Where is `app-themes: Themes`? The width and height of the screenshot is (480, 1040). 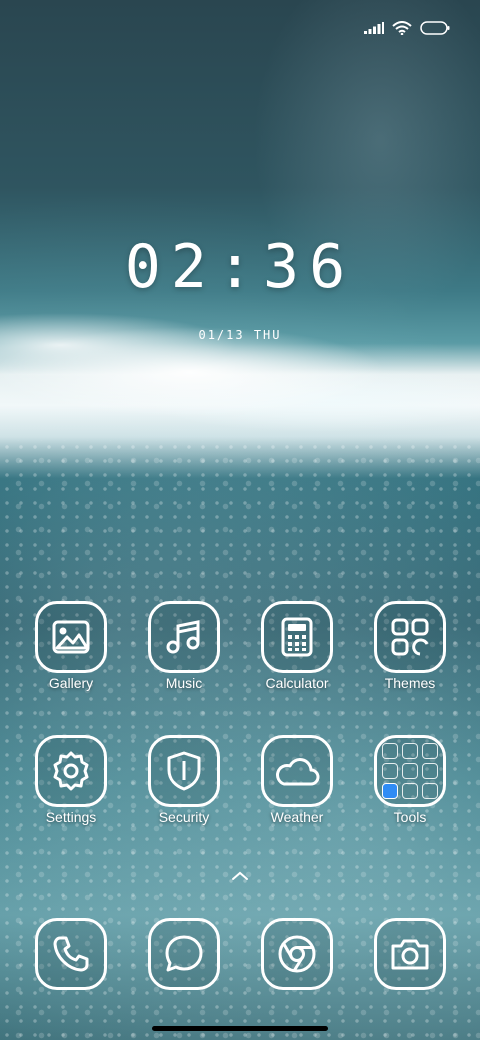
app-themes: Themes is located at coordinates (410, 646).